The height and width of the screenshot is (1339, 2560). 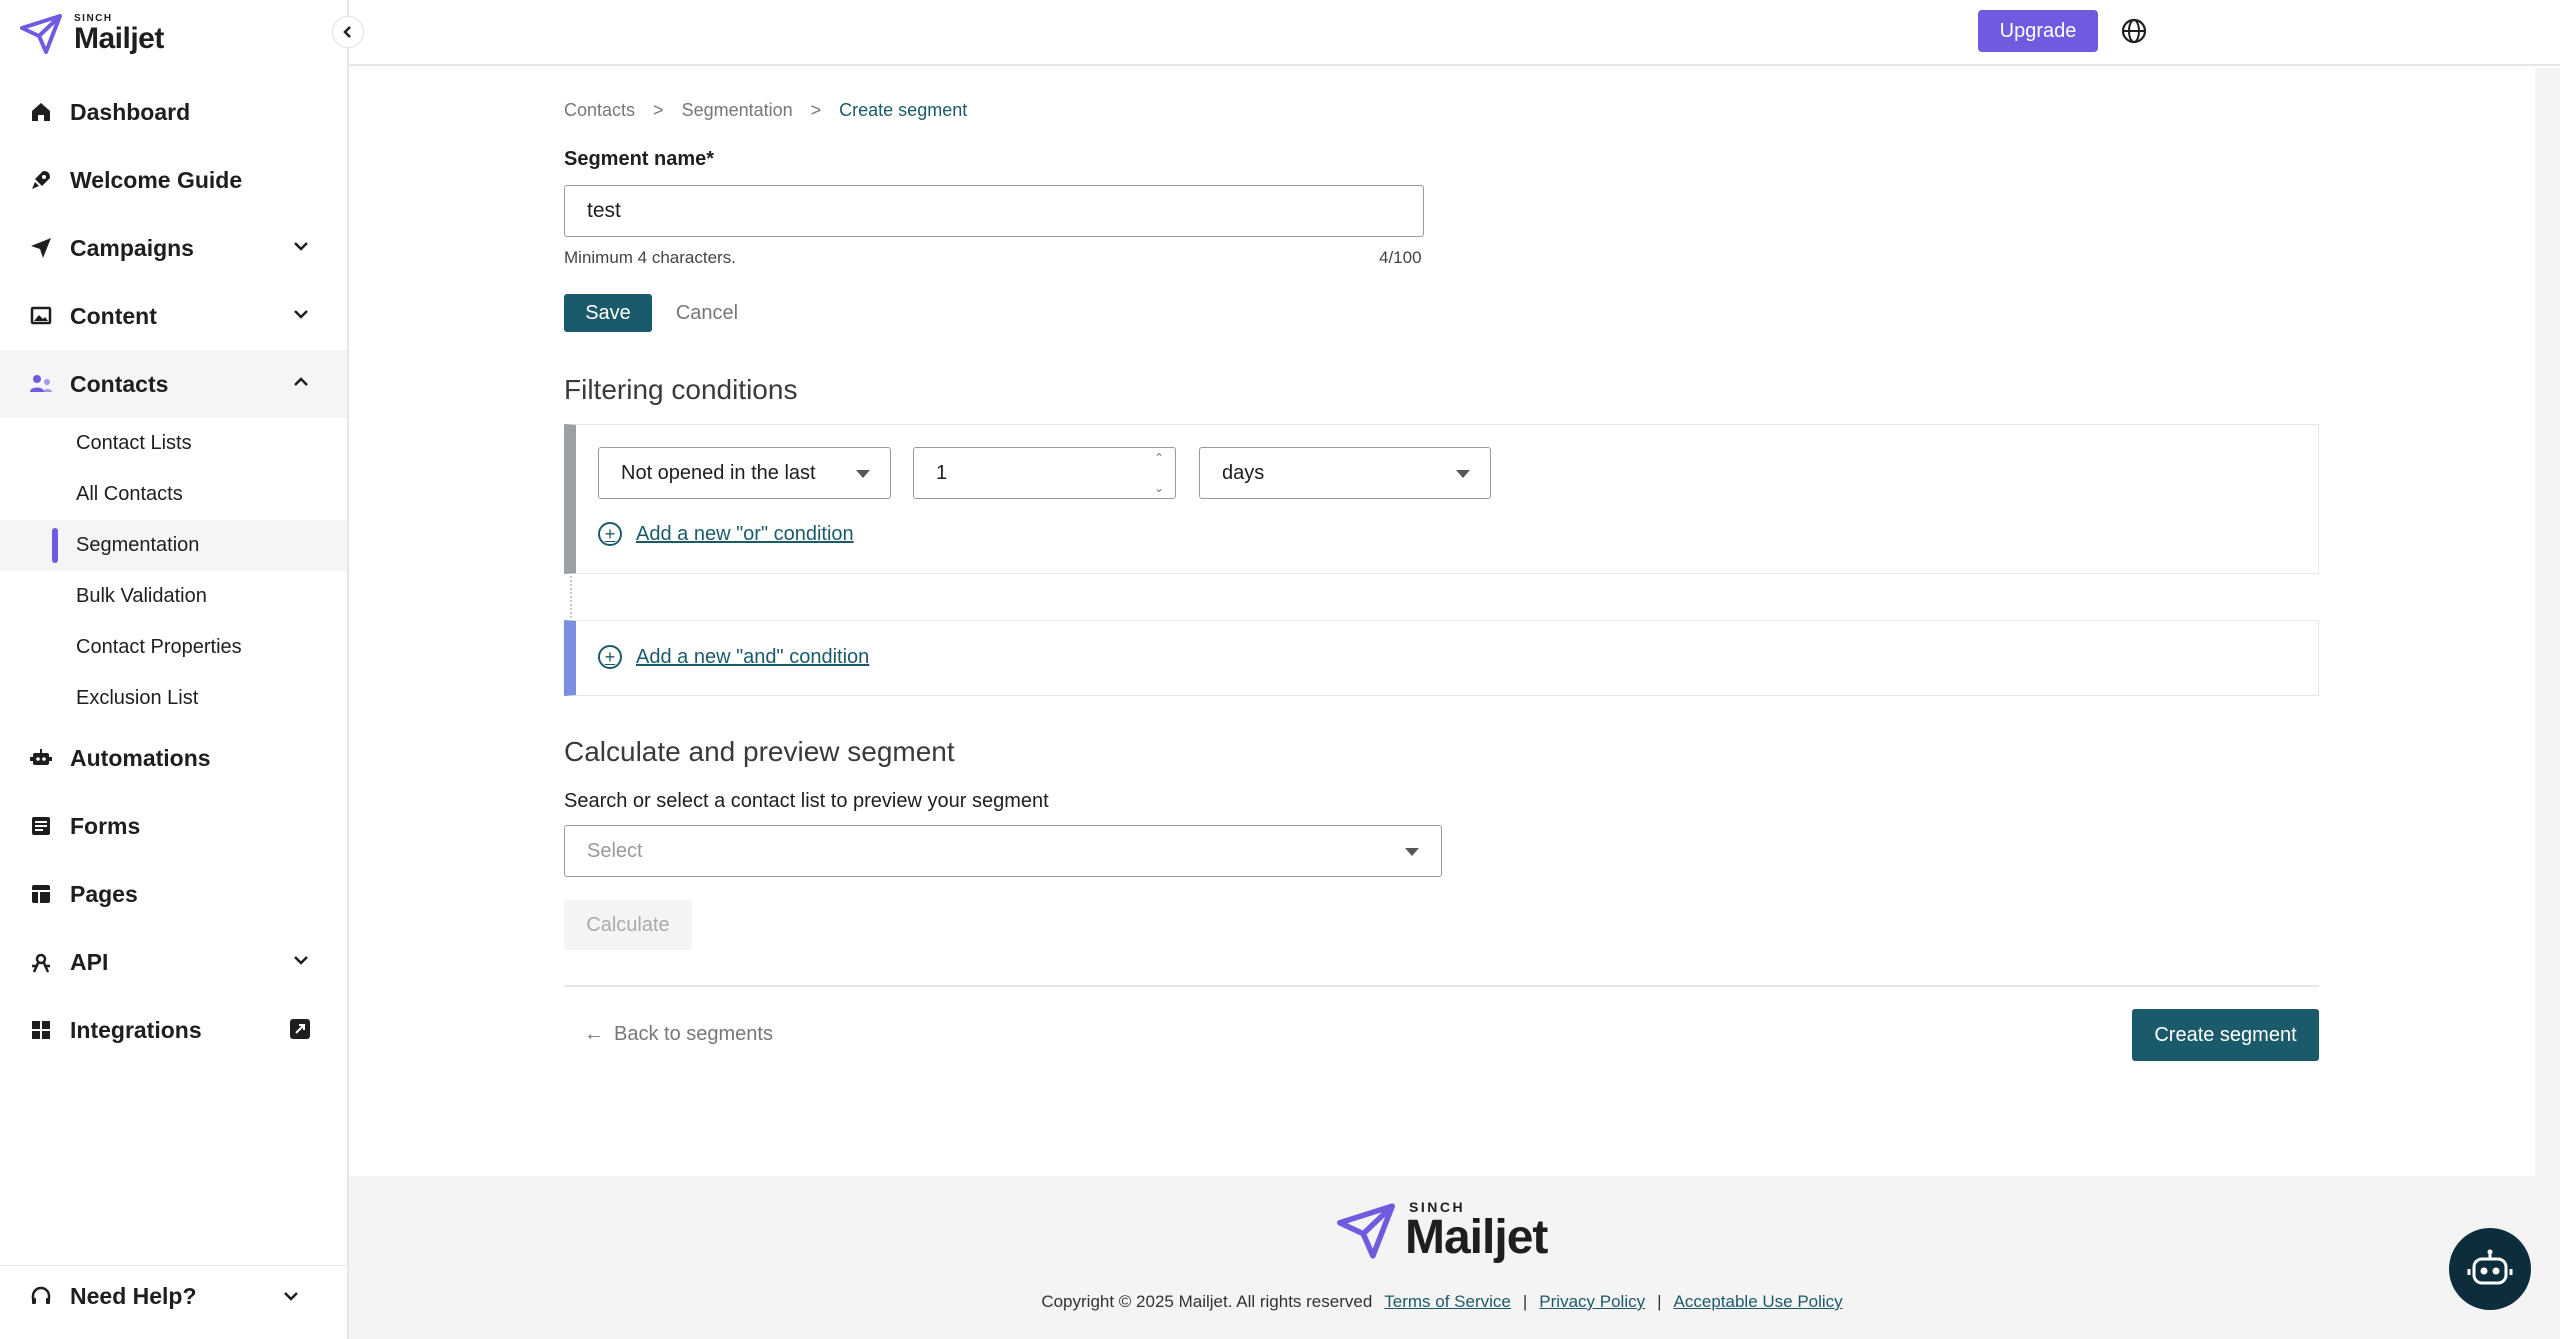 I want to click on sidebar-subitem-contact-properties: Contact Properties, so click(x=173, y=647).